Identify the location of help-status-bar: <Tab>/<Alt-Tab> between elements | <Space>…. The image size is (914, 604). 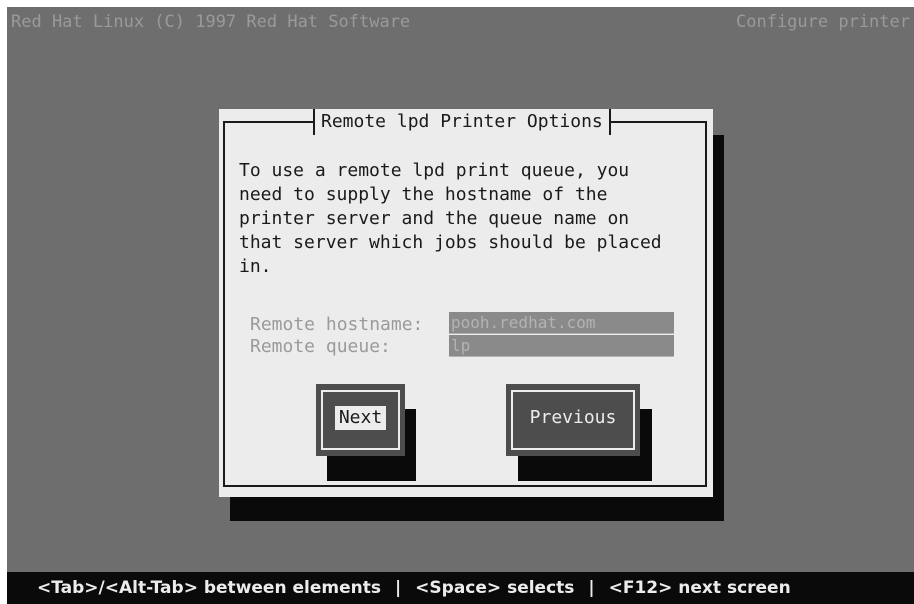
(460, 588).